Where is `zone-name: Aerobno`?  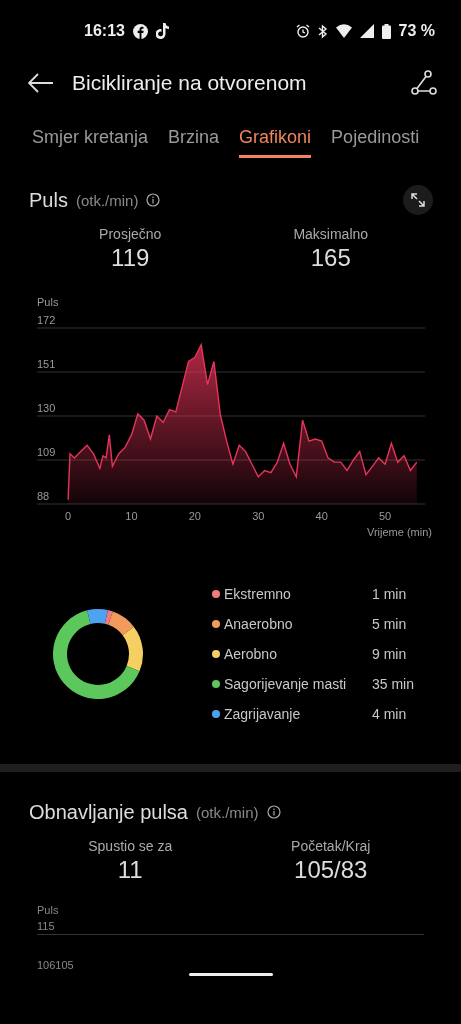 zone-name: Aerobno is located at coordinates (251, 654).